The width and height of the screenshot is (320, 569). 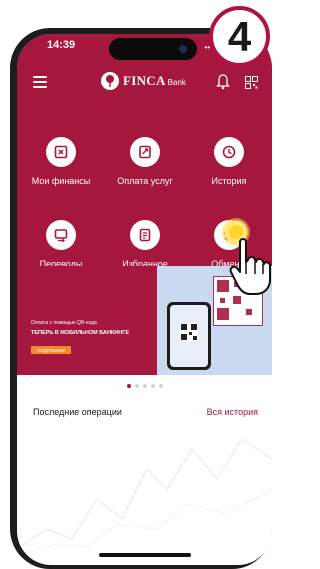 What do you see at coordinates (189, 332) in the screenshot?
I see `qr-code-icon` at bounding box center [189, 332].